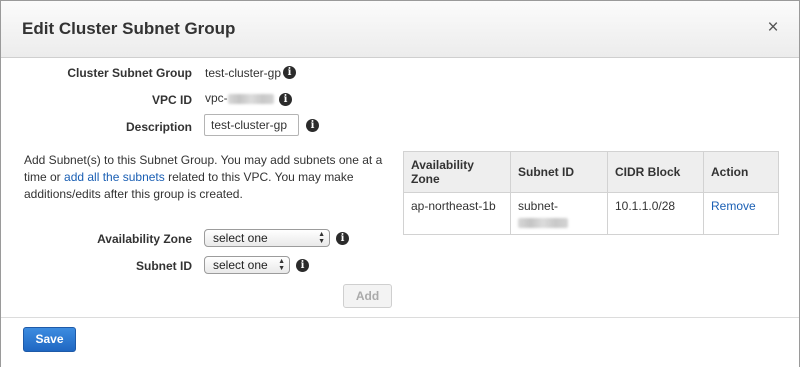 The height and width of the screenshot is (367, 800). Describe the element at coordinates (144, 239) in the screenshot. I see `availability-zone-label: Availability Zone` at that location.